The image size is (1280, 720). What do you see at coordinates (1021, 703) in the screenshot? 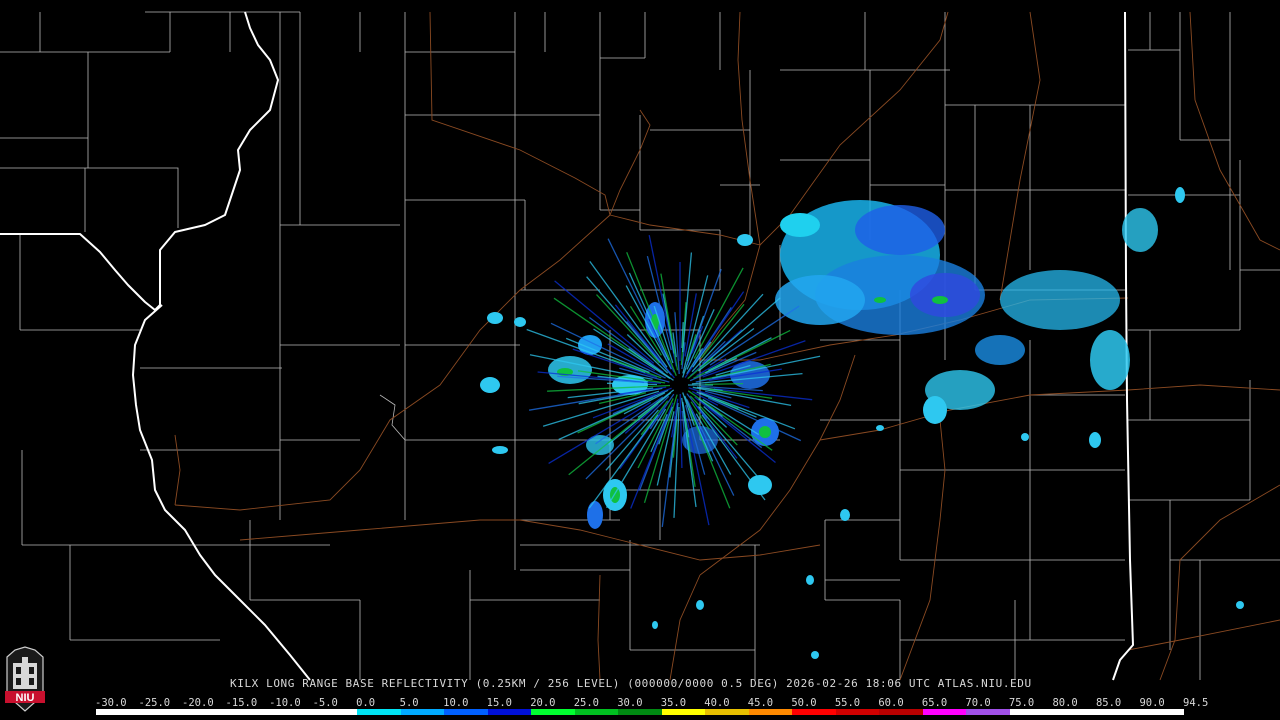
I see `scale-label: 75.0` at bounding box center [1021, 703].